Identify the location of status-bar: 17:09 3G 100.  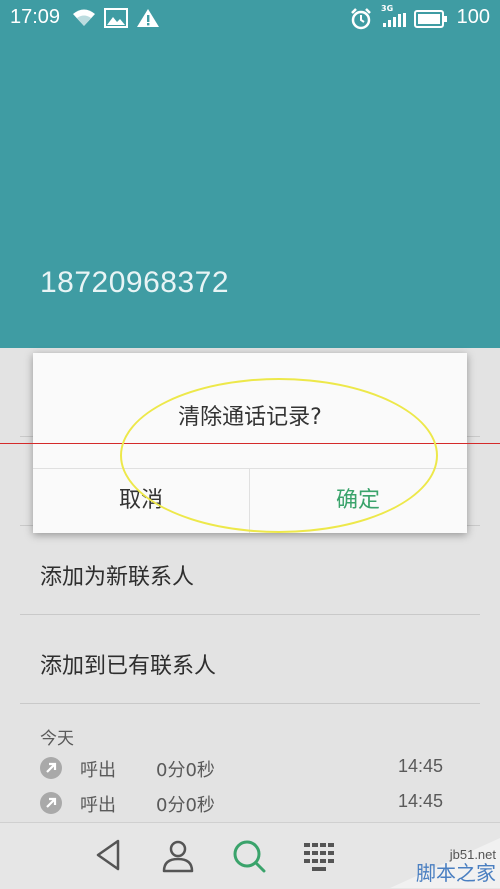
(250, 18).